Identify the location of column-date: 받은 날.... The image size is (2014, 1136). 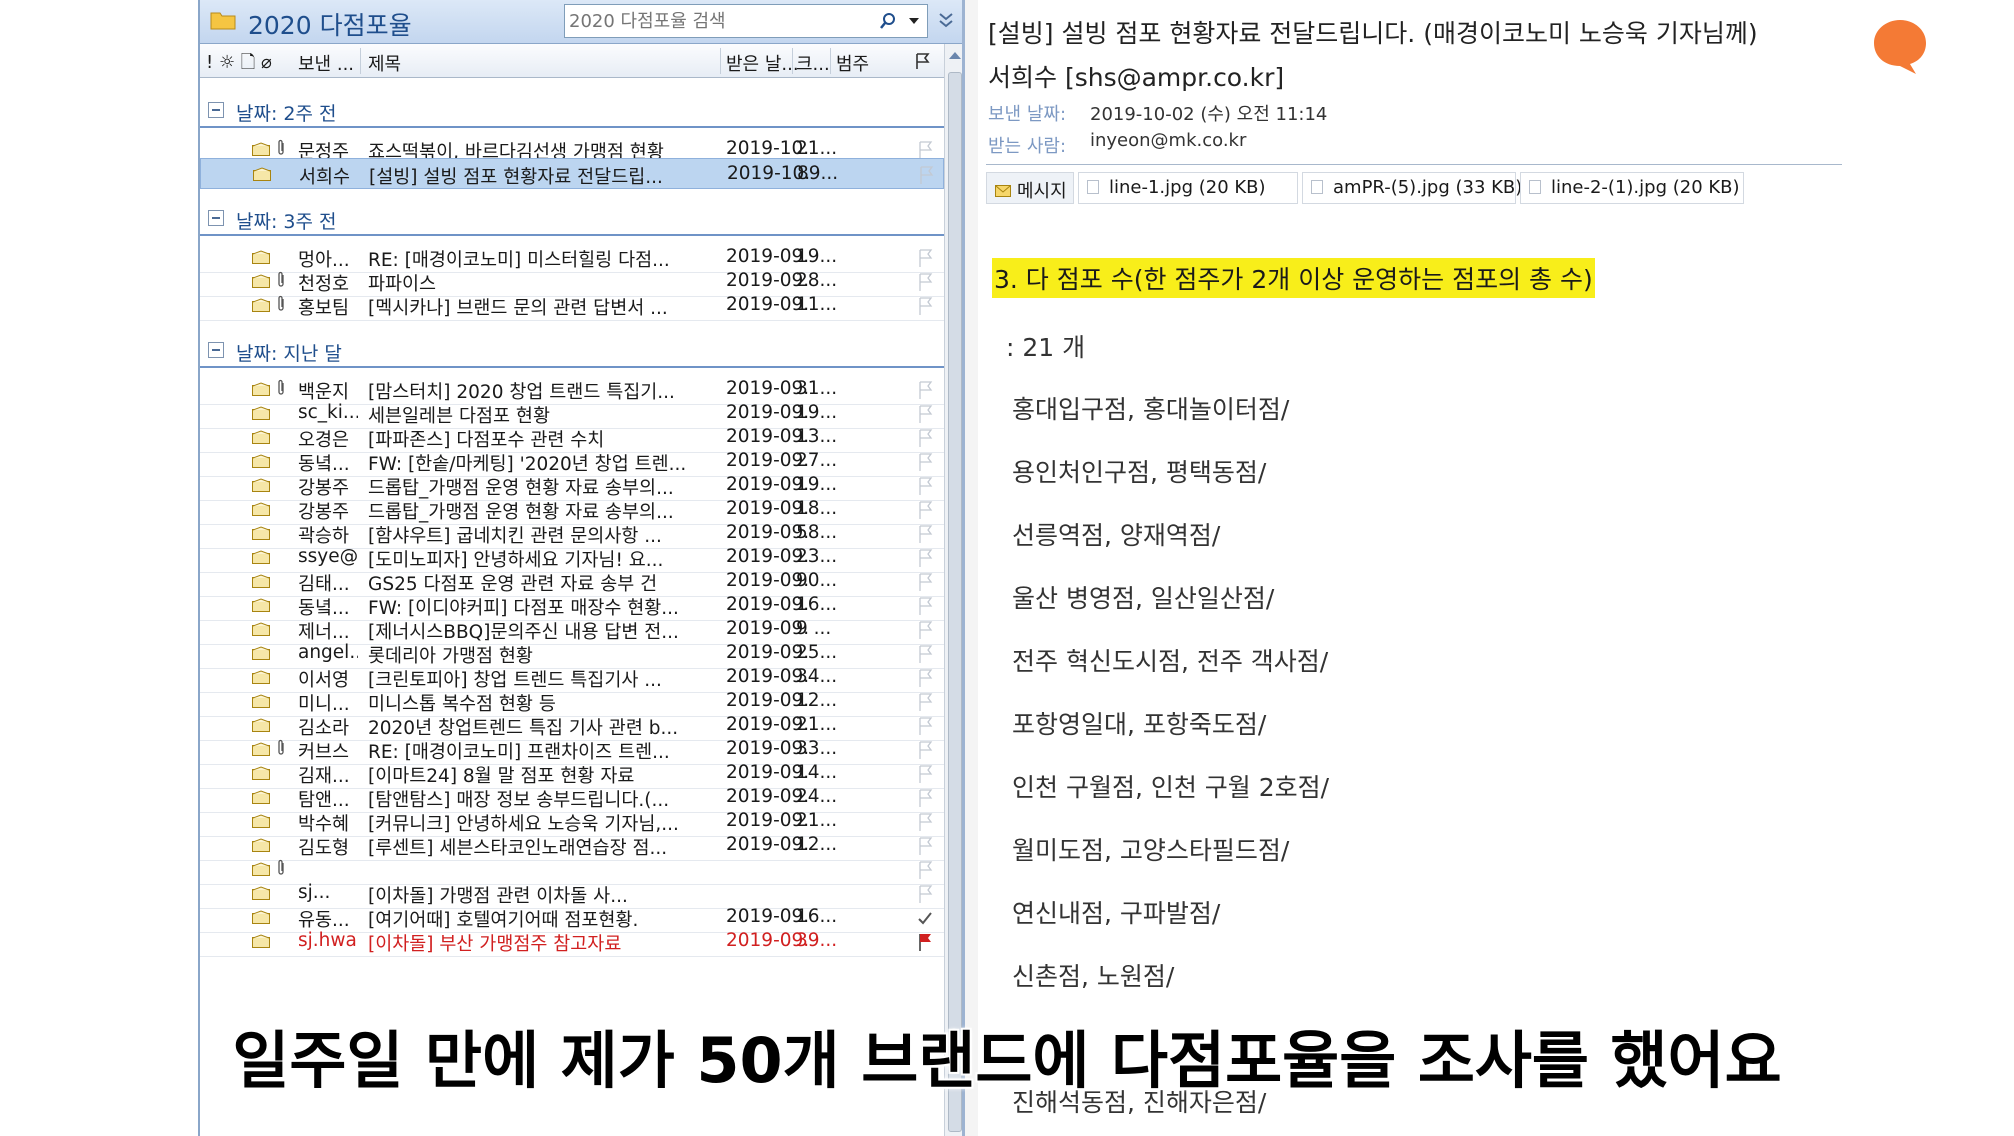
(762, 63).